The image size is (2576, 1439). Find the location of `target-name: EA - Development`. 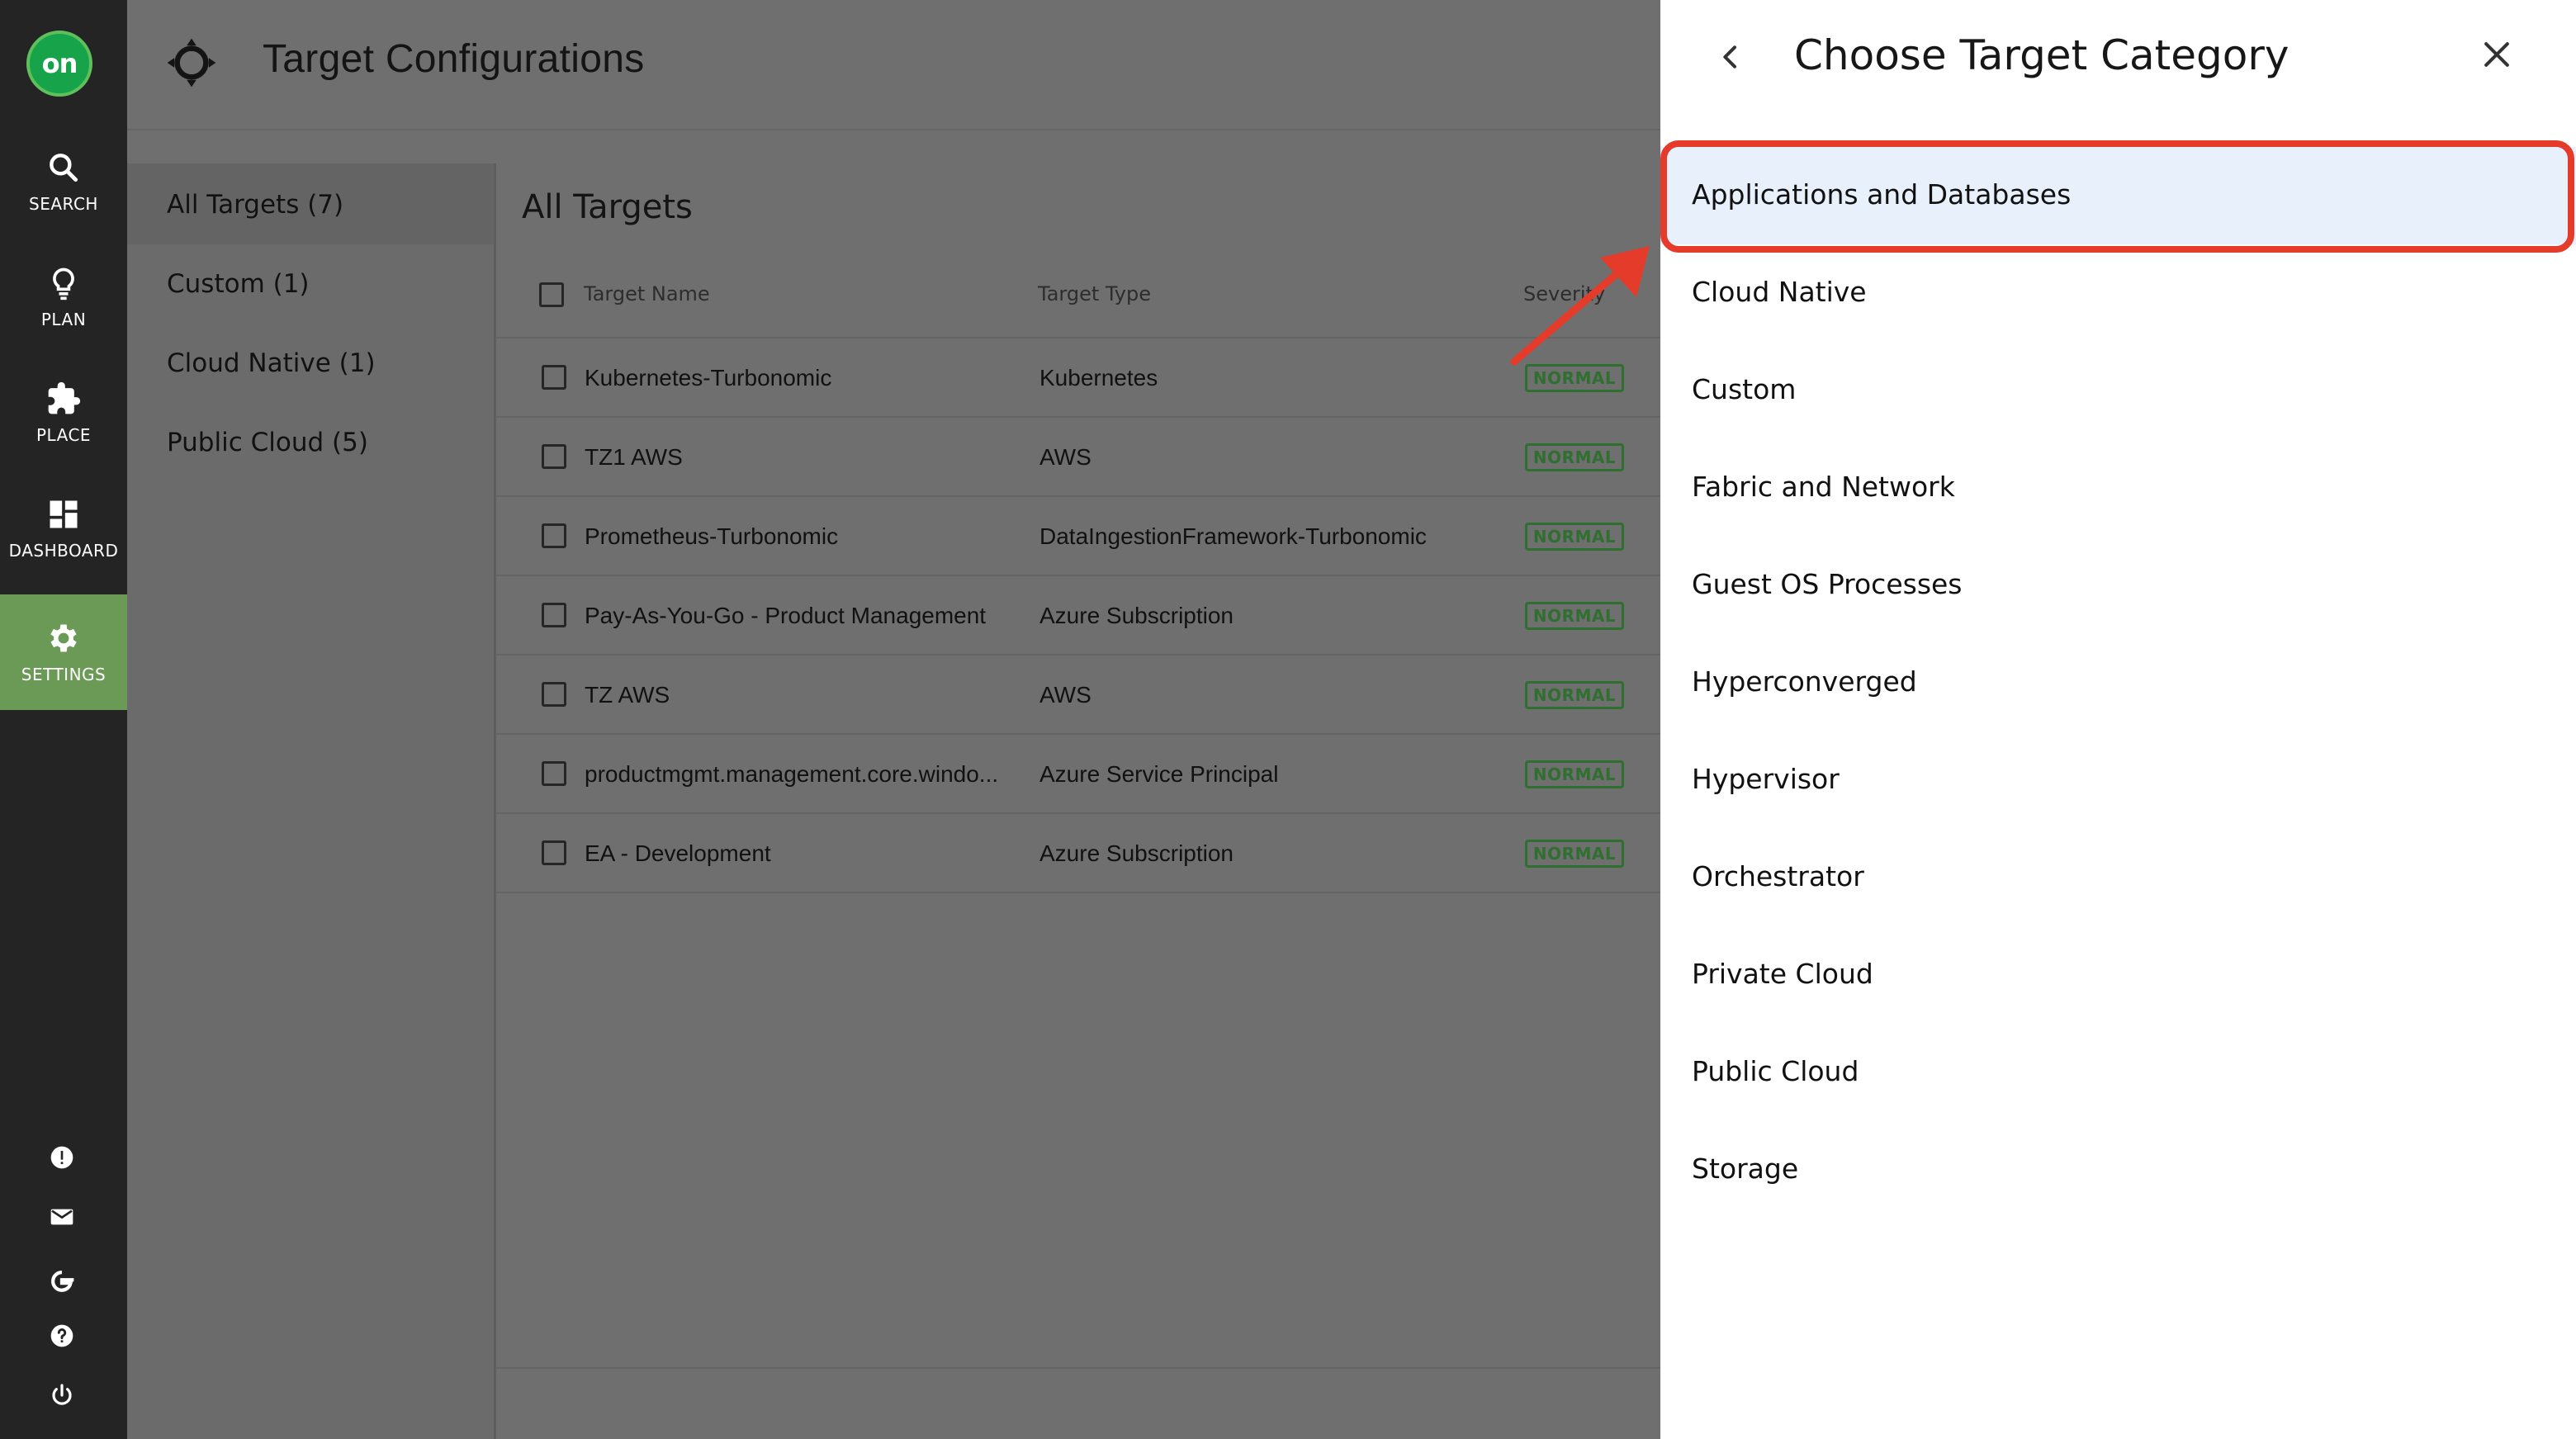

target-name: EA - Development is located at coordinates (678, 853).